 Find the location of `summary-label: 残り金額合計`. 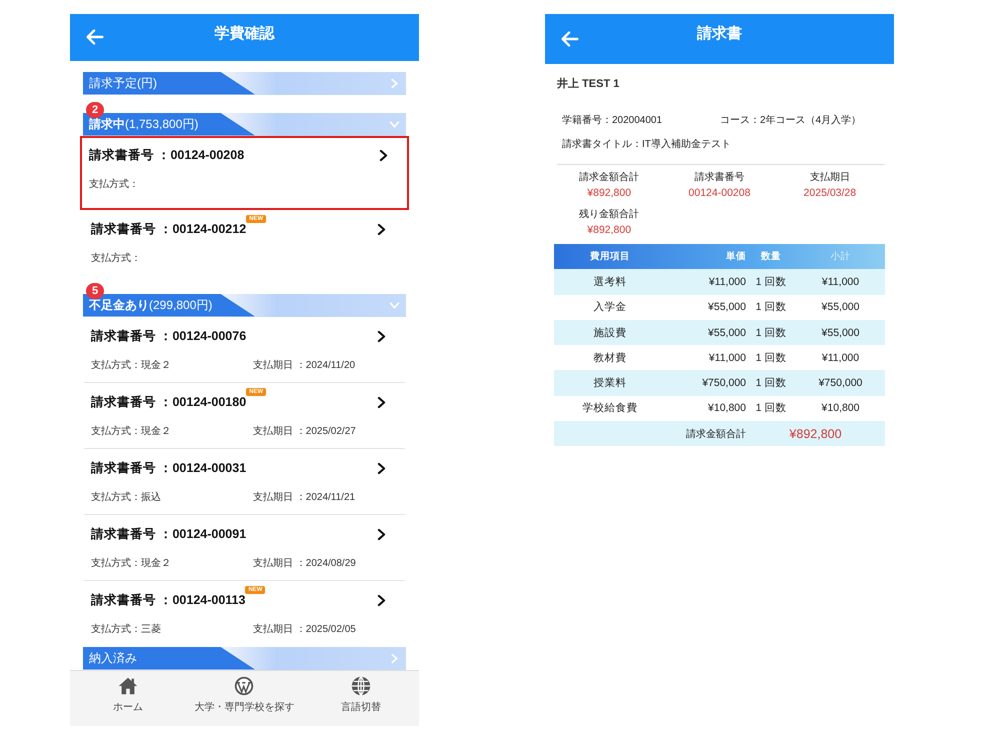

summary-label: 残り金額合計 is located at coordinates (609, 214).